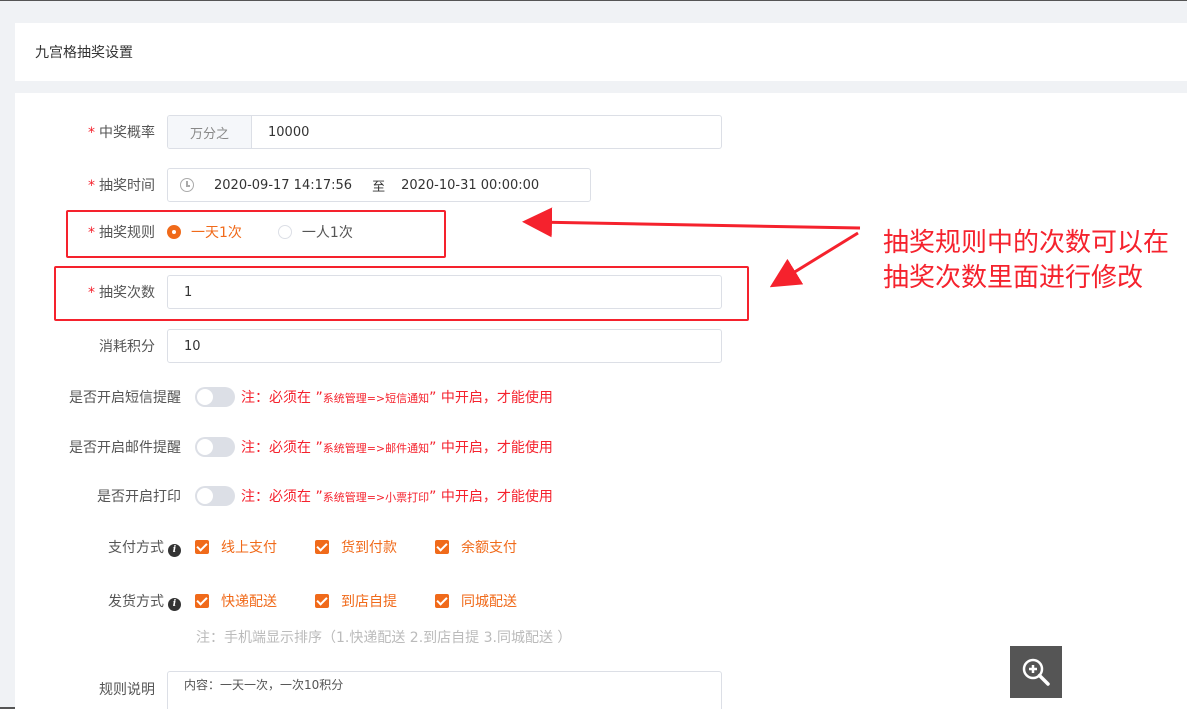 Image resolution: width=1187 pixels, height=709 pixels. I want to click on zoom-button, so click(1036, 672).